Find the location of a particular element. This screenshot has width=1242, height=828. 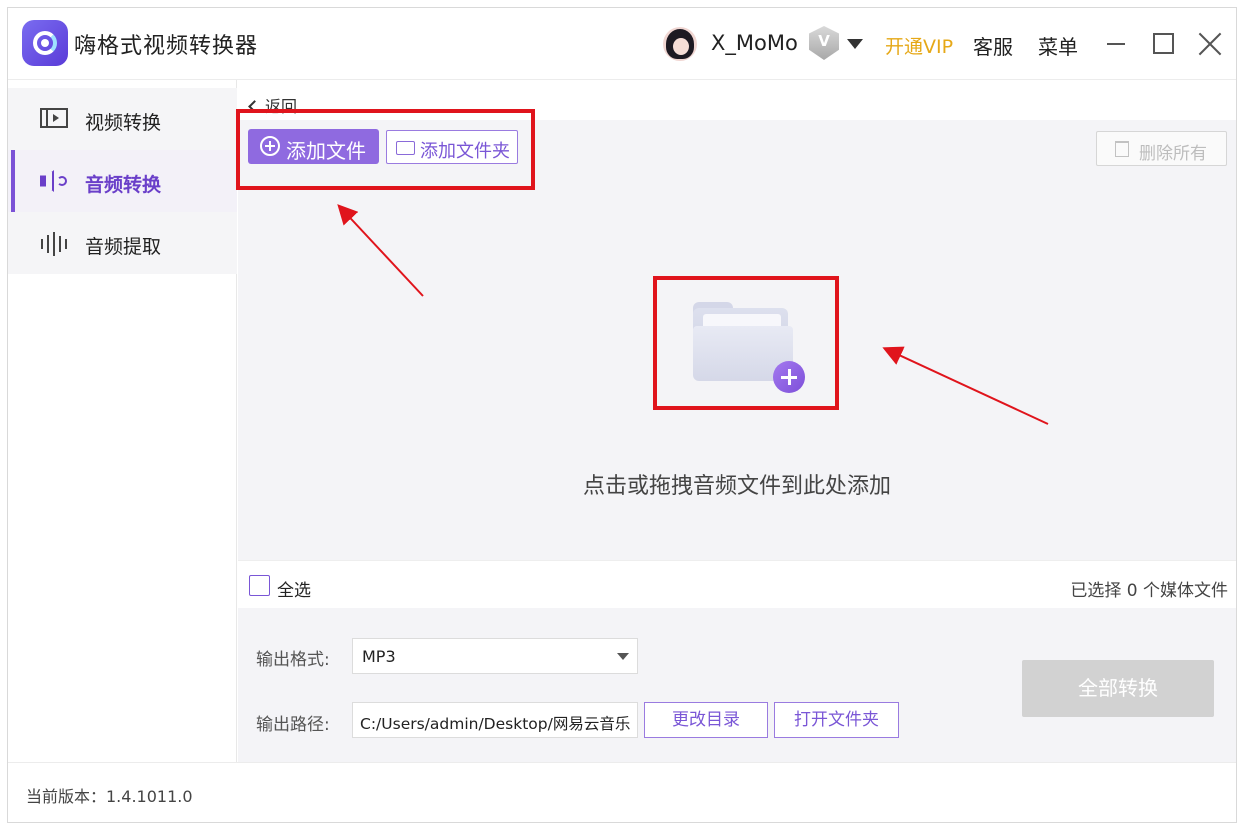

annotation-arrow-folder is located at coordinates (965, 385).